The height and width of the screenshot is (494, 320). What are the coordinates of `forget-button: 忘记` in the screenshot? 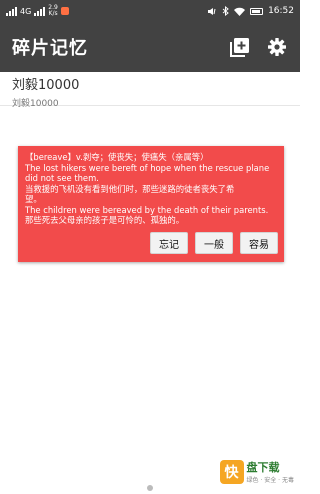 It's located at (169, 243).